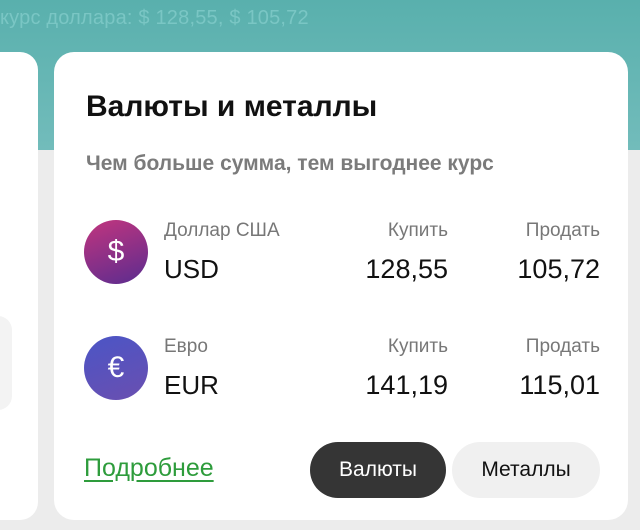  I want to click on dollar-icon: $, so click(116, 252).